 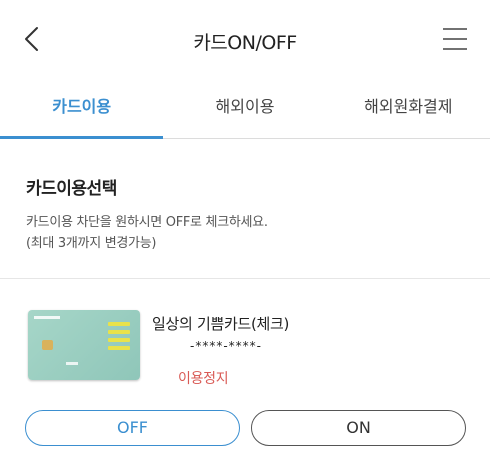 I want to click on off-button: OFF, so click(x=132, y=428).